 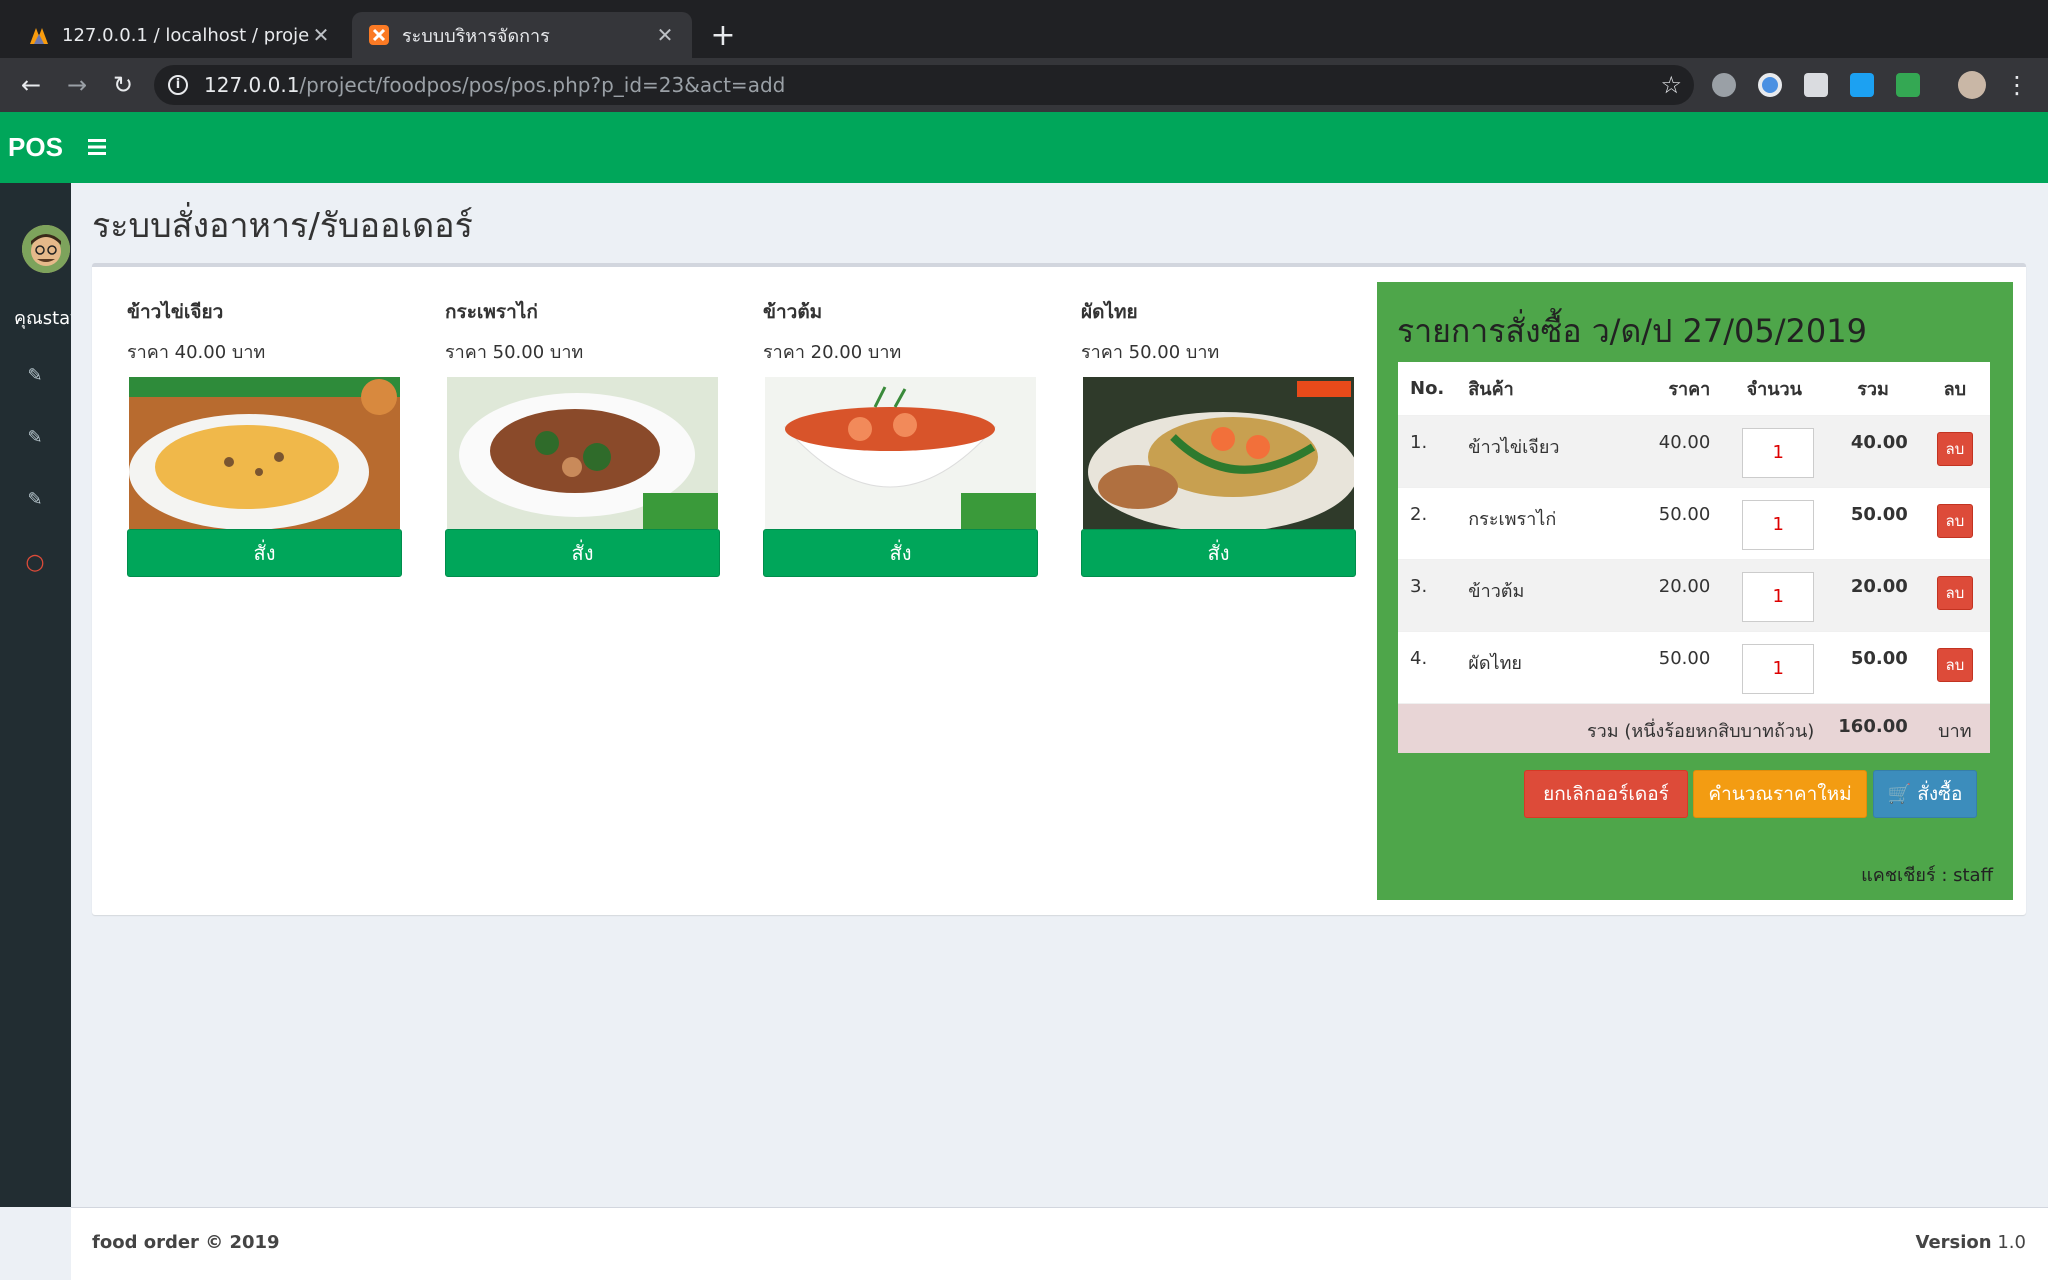 I want to click on table-row: 3. ข้าวต้ม 20.00 1 20.00 ลบ, so click(x=1694, y=594).